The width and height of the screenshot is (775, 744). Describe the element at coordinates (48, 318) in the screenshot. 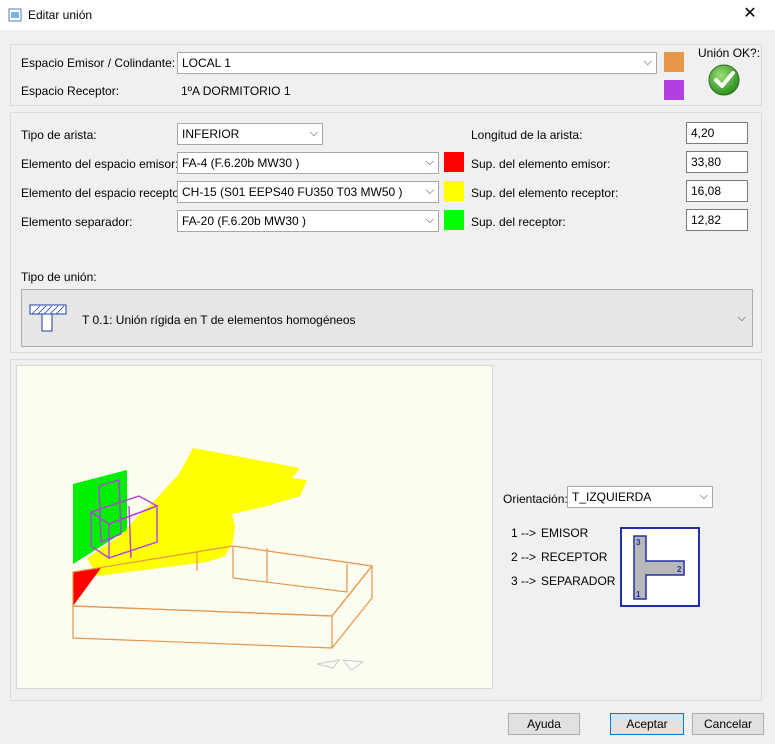

I see `t-junction-icon` at that location.